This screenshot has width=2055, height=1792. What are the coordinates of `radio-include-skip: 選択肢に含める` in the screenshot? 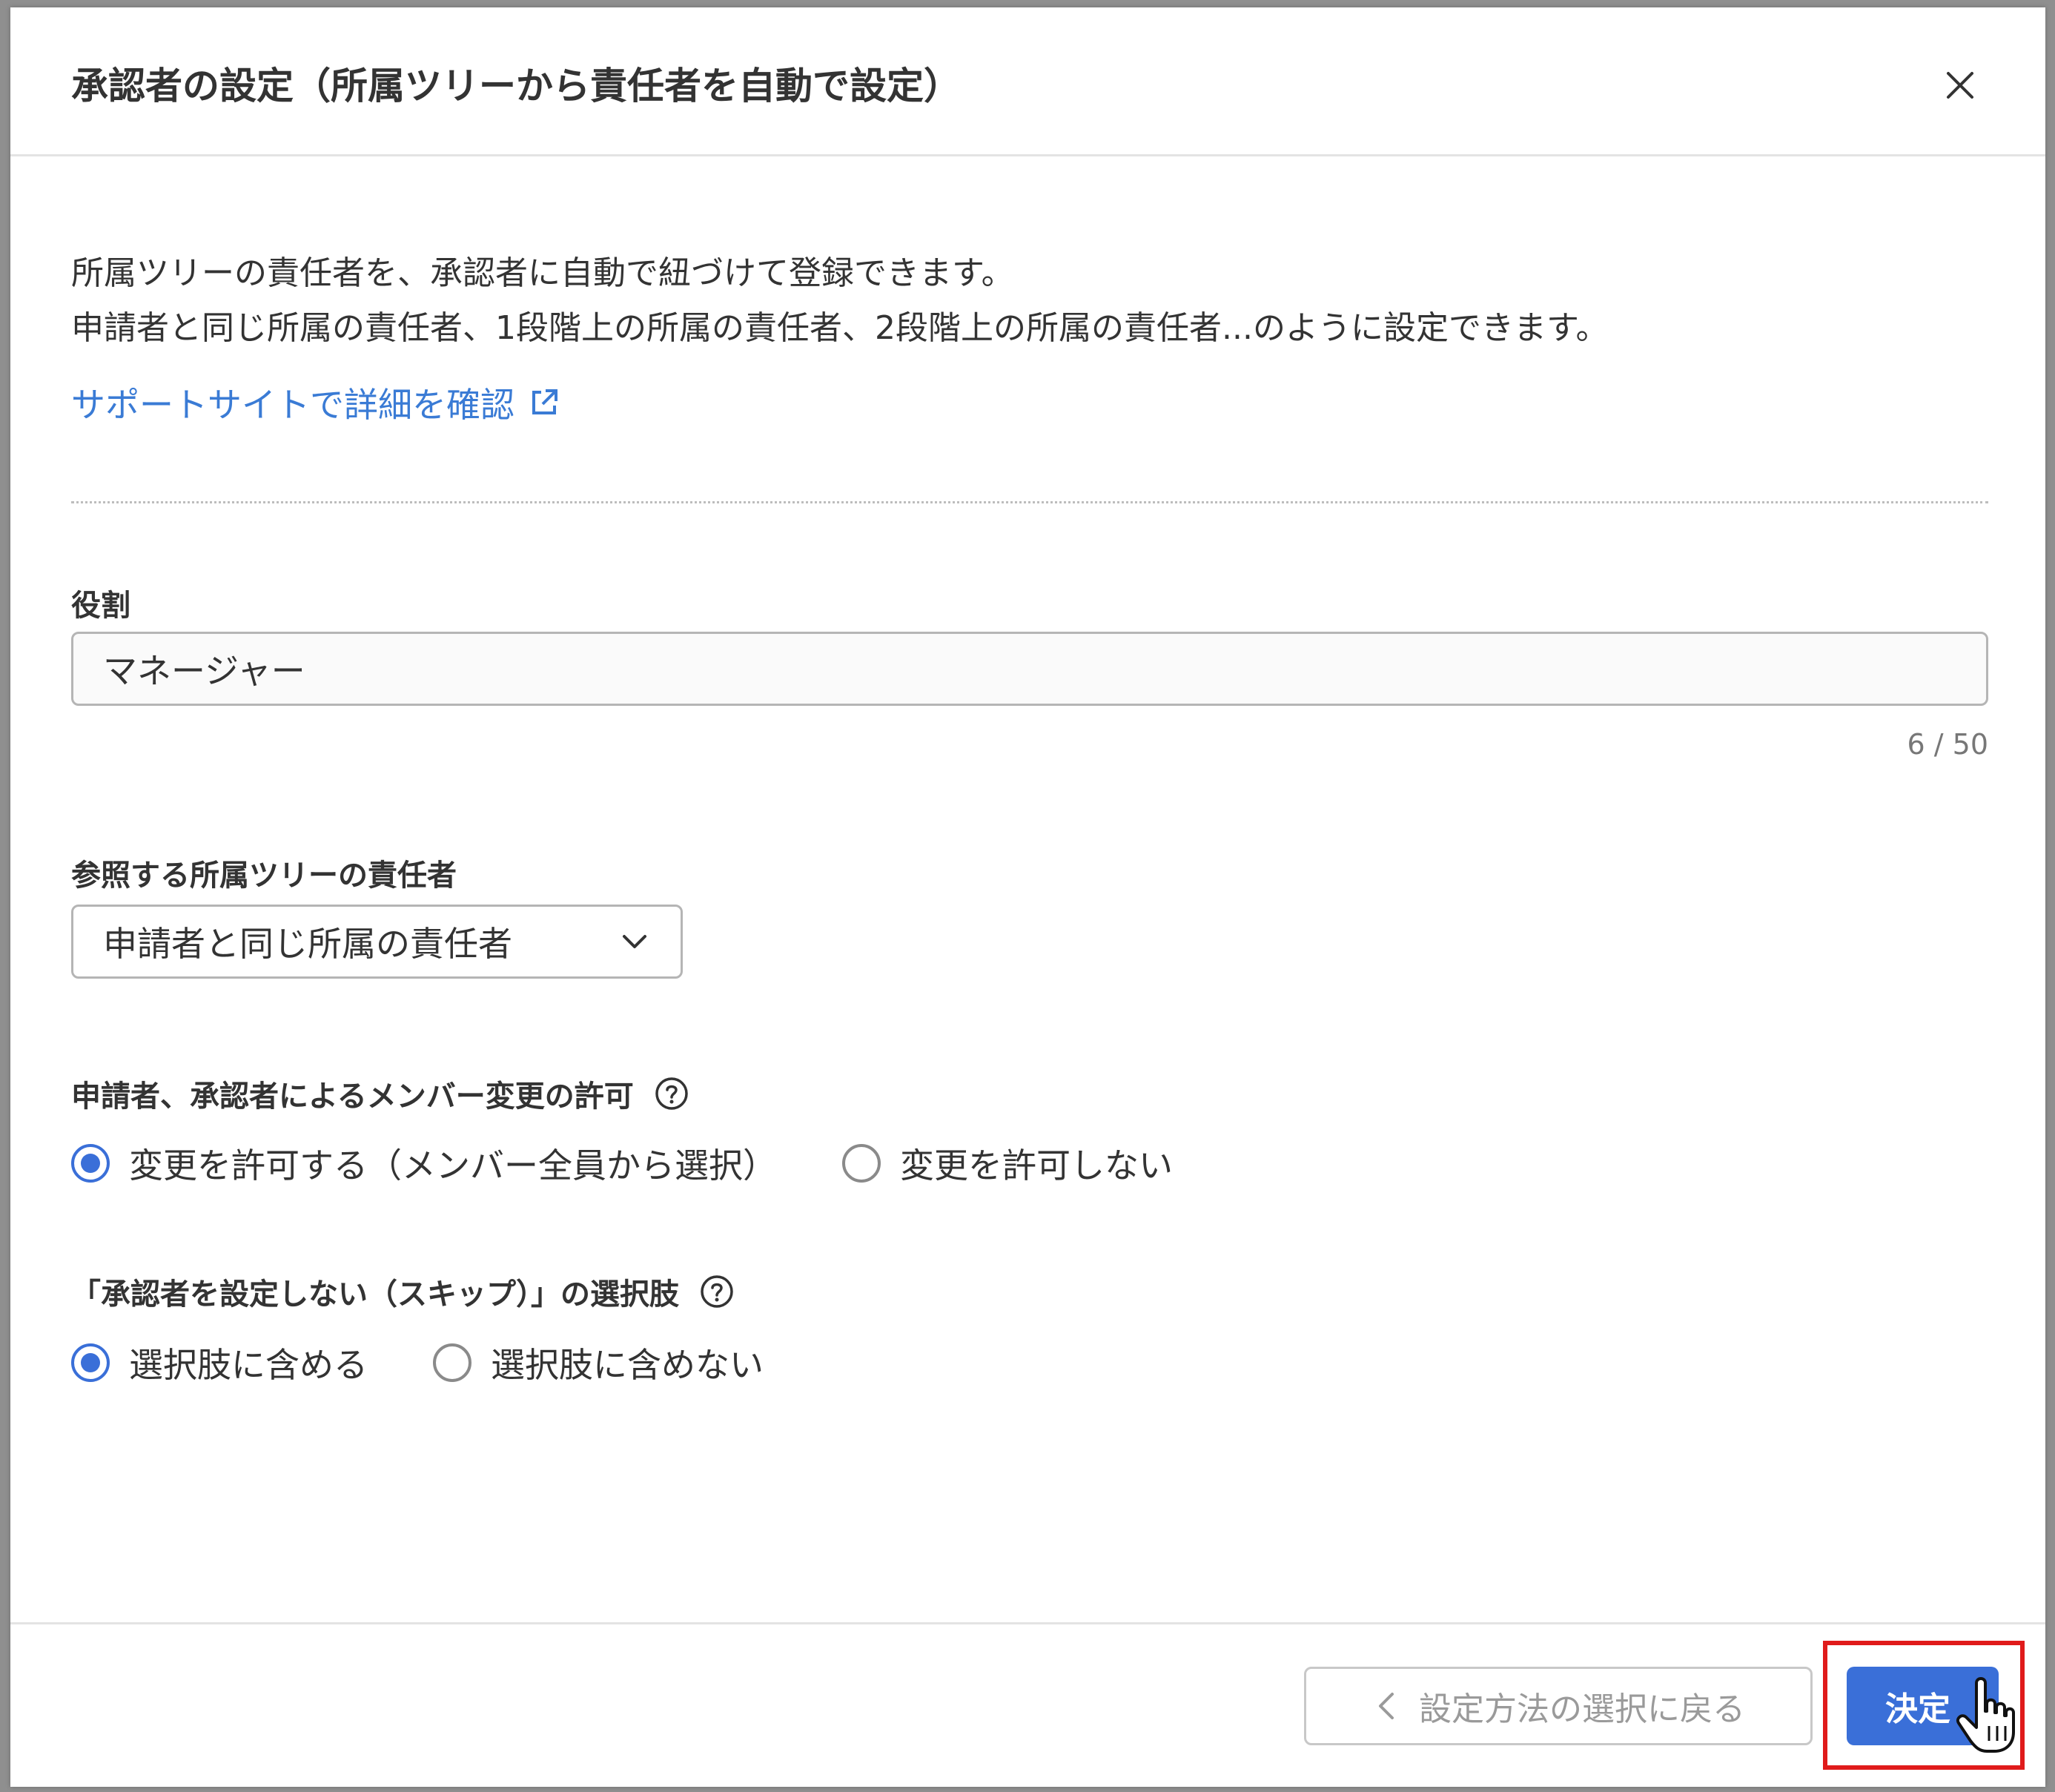 It's located at (220, 1362).